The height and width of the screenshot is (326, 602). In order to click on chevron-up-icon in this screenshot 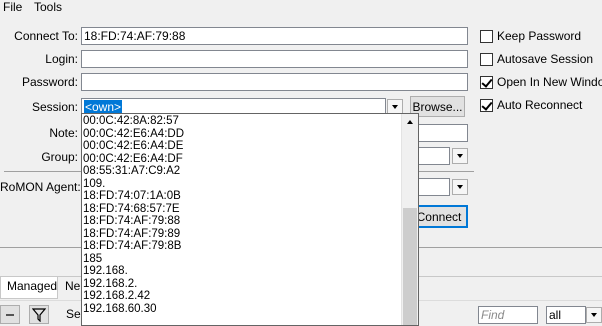, I will do `click(410, 122)`.